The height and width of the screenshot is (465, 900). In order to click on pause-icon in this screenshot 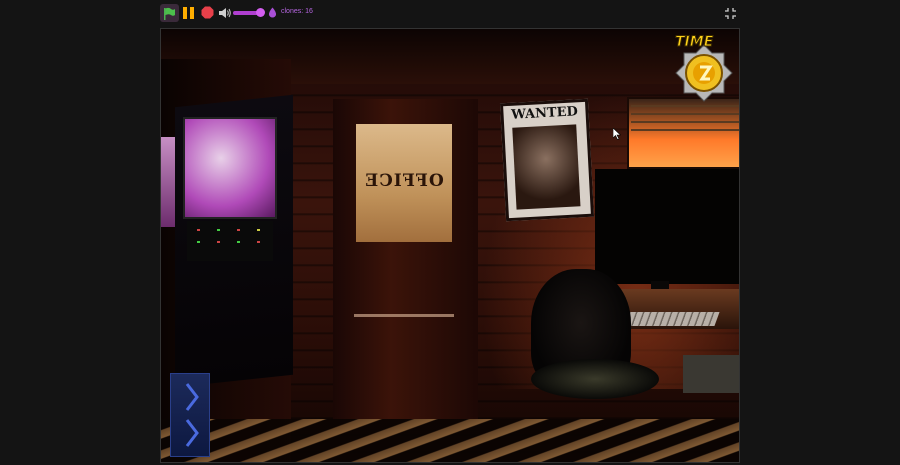, I will do `click(188, 13)`.